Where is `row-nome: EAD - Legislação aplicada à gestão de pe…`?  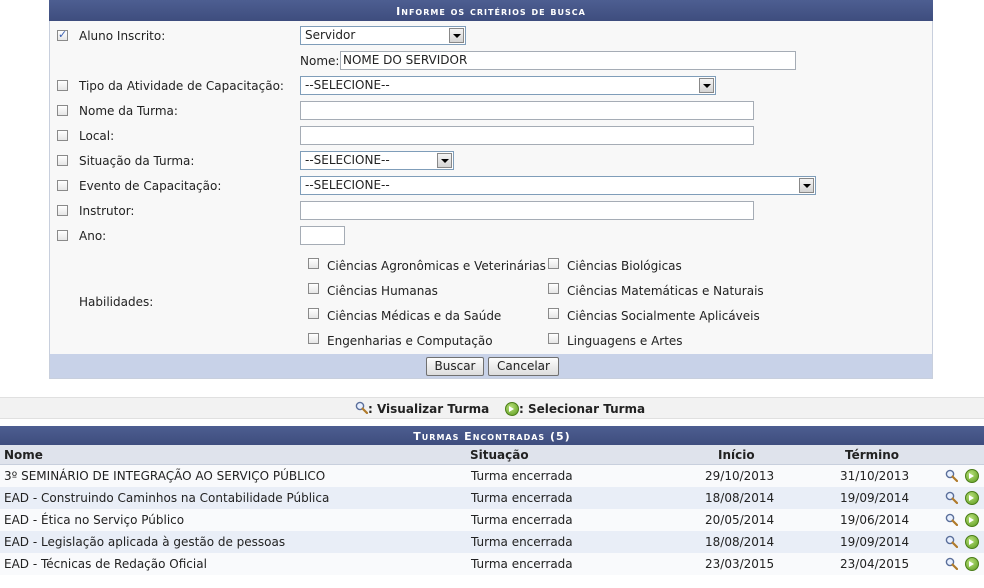 row-nome: EAD - Legislação aplicada à gestão de pe… is located at coordinates (145, 542).